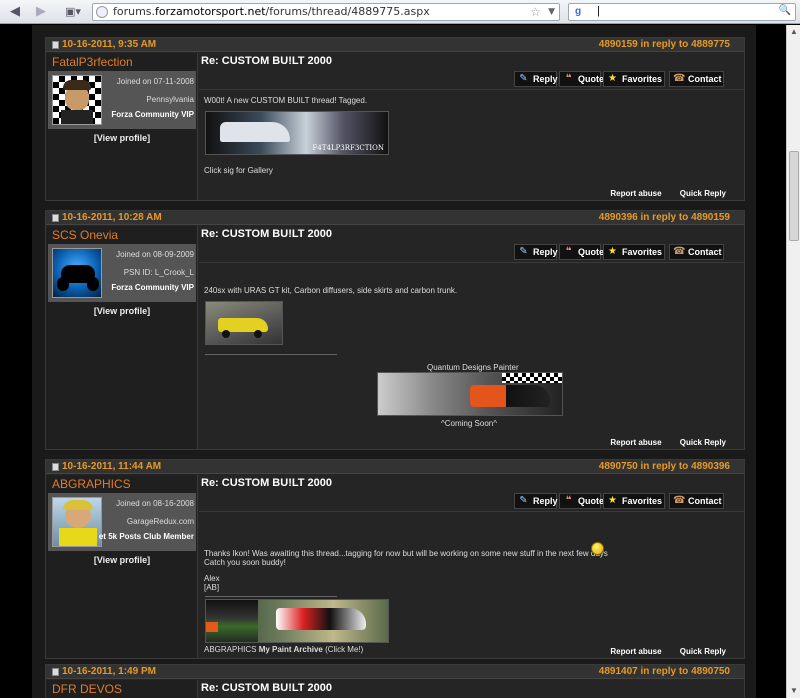  What do you see at coordinates (612, 78) in the screenshot?
I see `star-icon: ★` at bounding box center [612, 78].